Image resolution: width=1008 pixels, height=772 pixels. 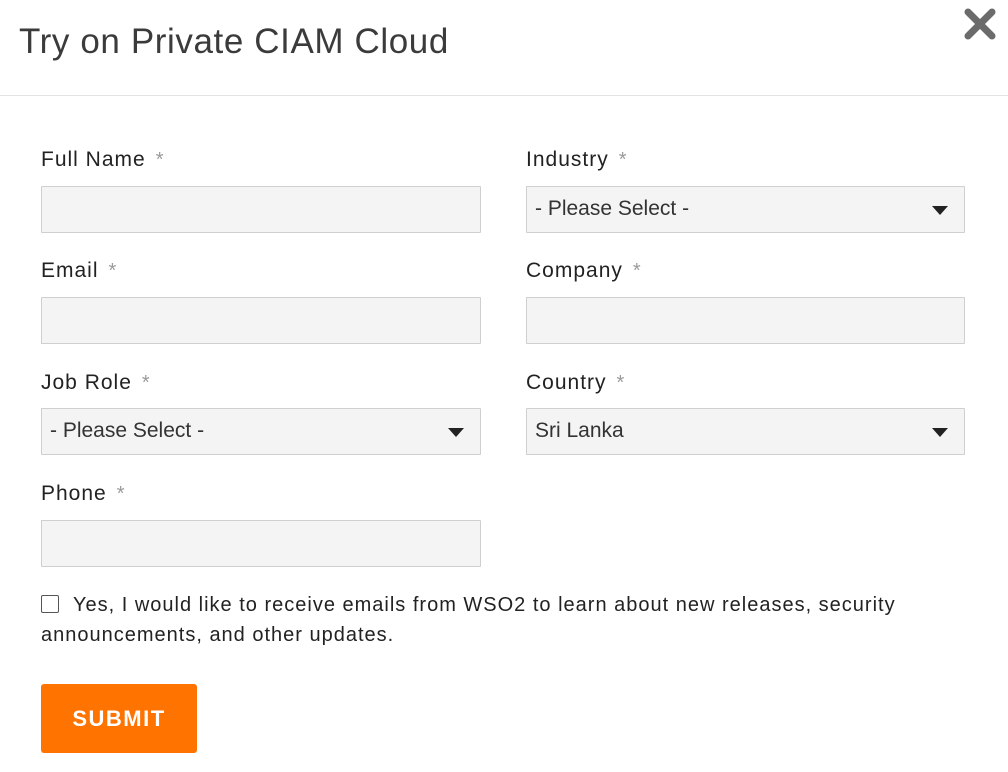 I want to click on job-role-selected-value: - Please Select -, so click(x=127, y=430).